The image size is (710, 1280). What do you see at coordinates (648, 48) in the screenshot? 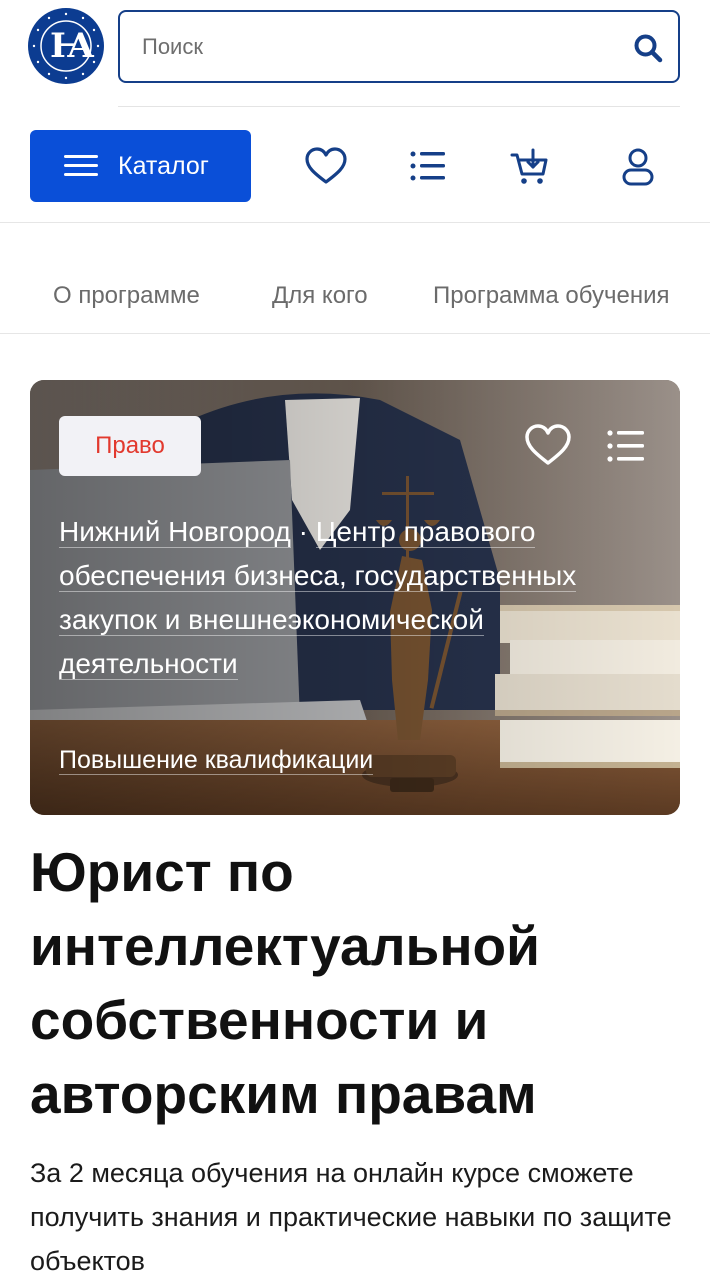
I see `search-icon` at bounding box center [648, 48].